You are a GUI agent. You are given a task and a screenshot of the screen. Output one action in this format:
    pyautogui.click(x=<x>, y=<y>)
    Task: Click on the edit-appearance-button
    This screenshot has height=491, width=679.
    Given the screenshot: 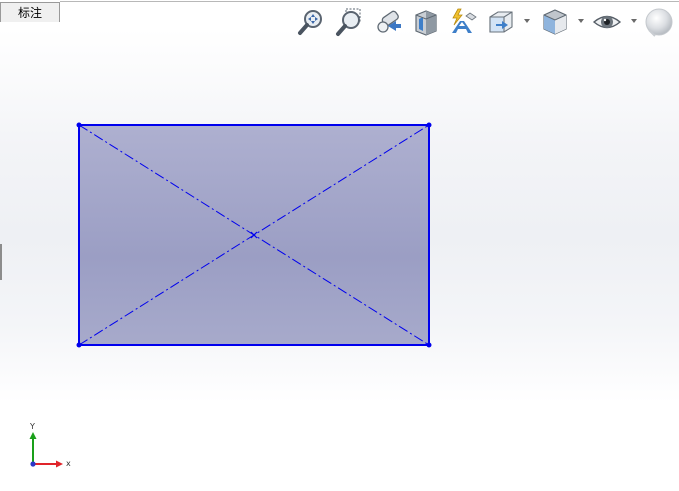 What is the action you would take?
    pyautogui.click(x=659, y=22)
    